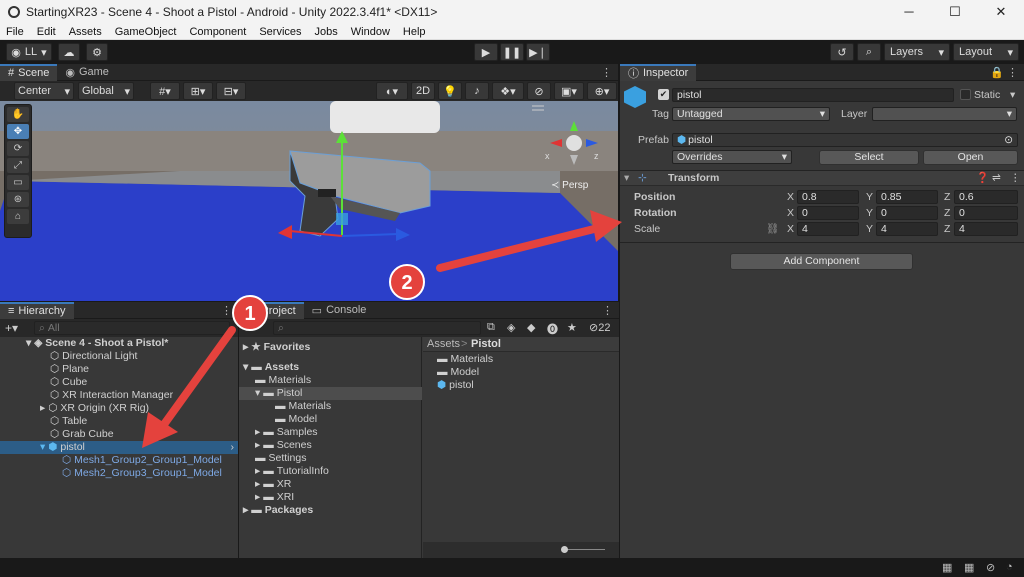 This screenshot has height=577, width=1024. I want to click on active-checkbox: ✔, so click(663, 94).